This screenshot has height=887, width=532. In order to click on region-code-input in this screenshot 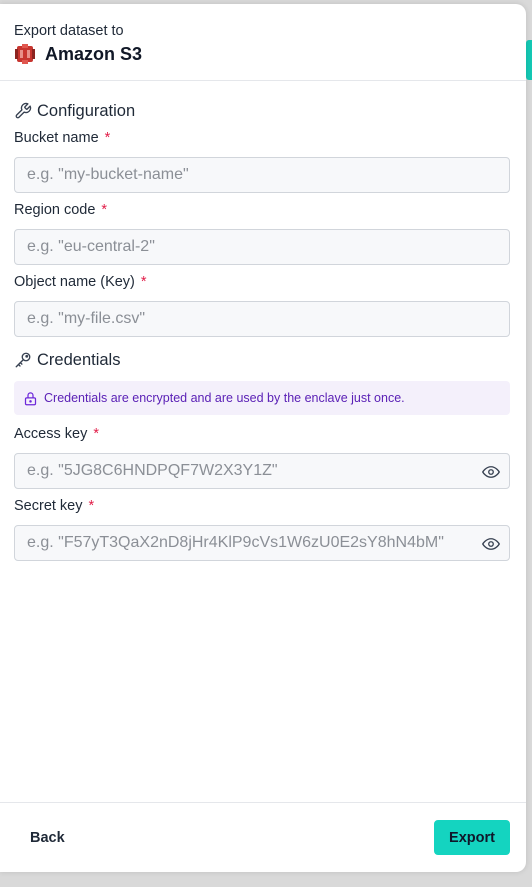, I will do `click(262, 247)`.